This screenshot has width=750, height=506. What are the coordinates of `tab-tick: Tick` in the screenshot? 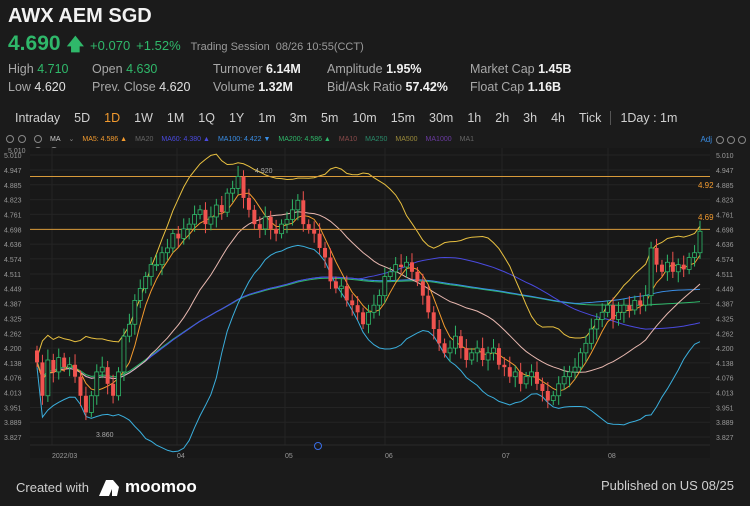 It's located at (590, 118).